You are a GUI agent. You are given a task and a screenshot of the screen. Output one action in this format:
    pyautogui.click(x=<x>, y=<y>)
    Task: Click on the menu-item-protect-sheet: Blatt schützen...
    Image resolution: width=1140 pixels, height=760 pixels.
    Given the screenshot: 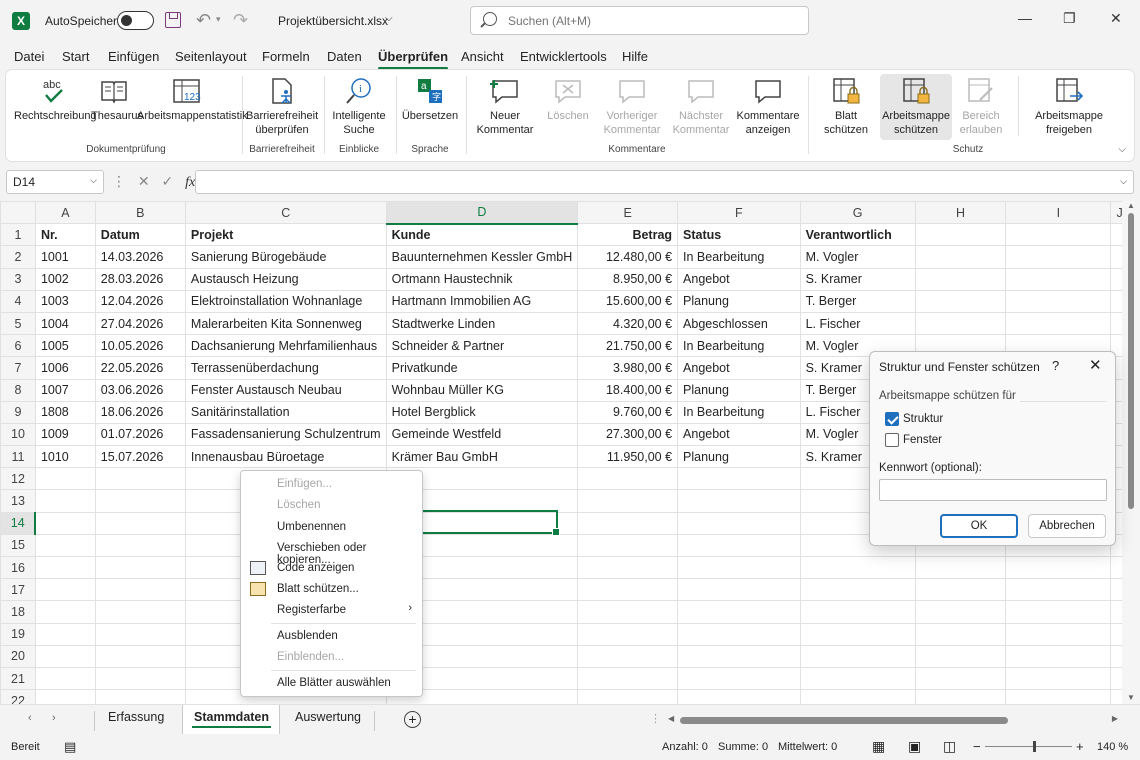 What is the action you would take?
    pyautogui.click(x=318, y=589)
    